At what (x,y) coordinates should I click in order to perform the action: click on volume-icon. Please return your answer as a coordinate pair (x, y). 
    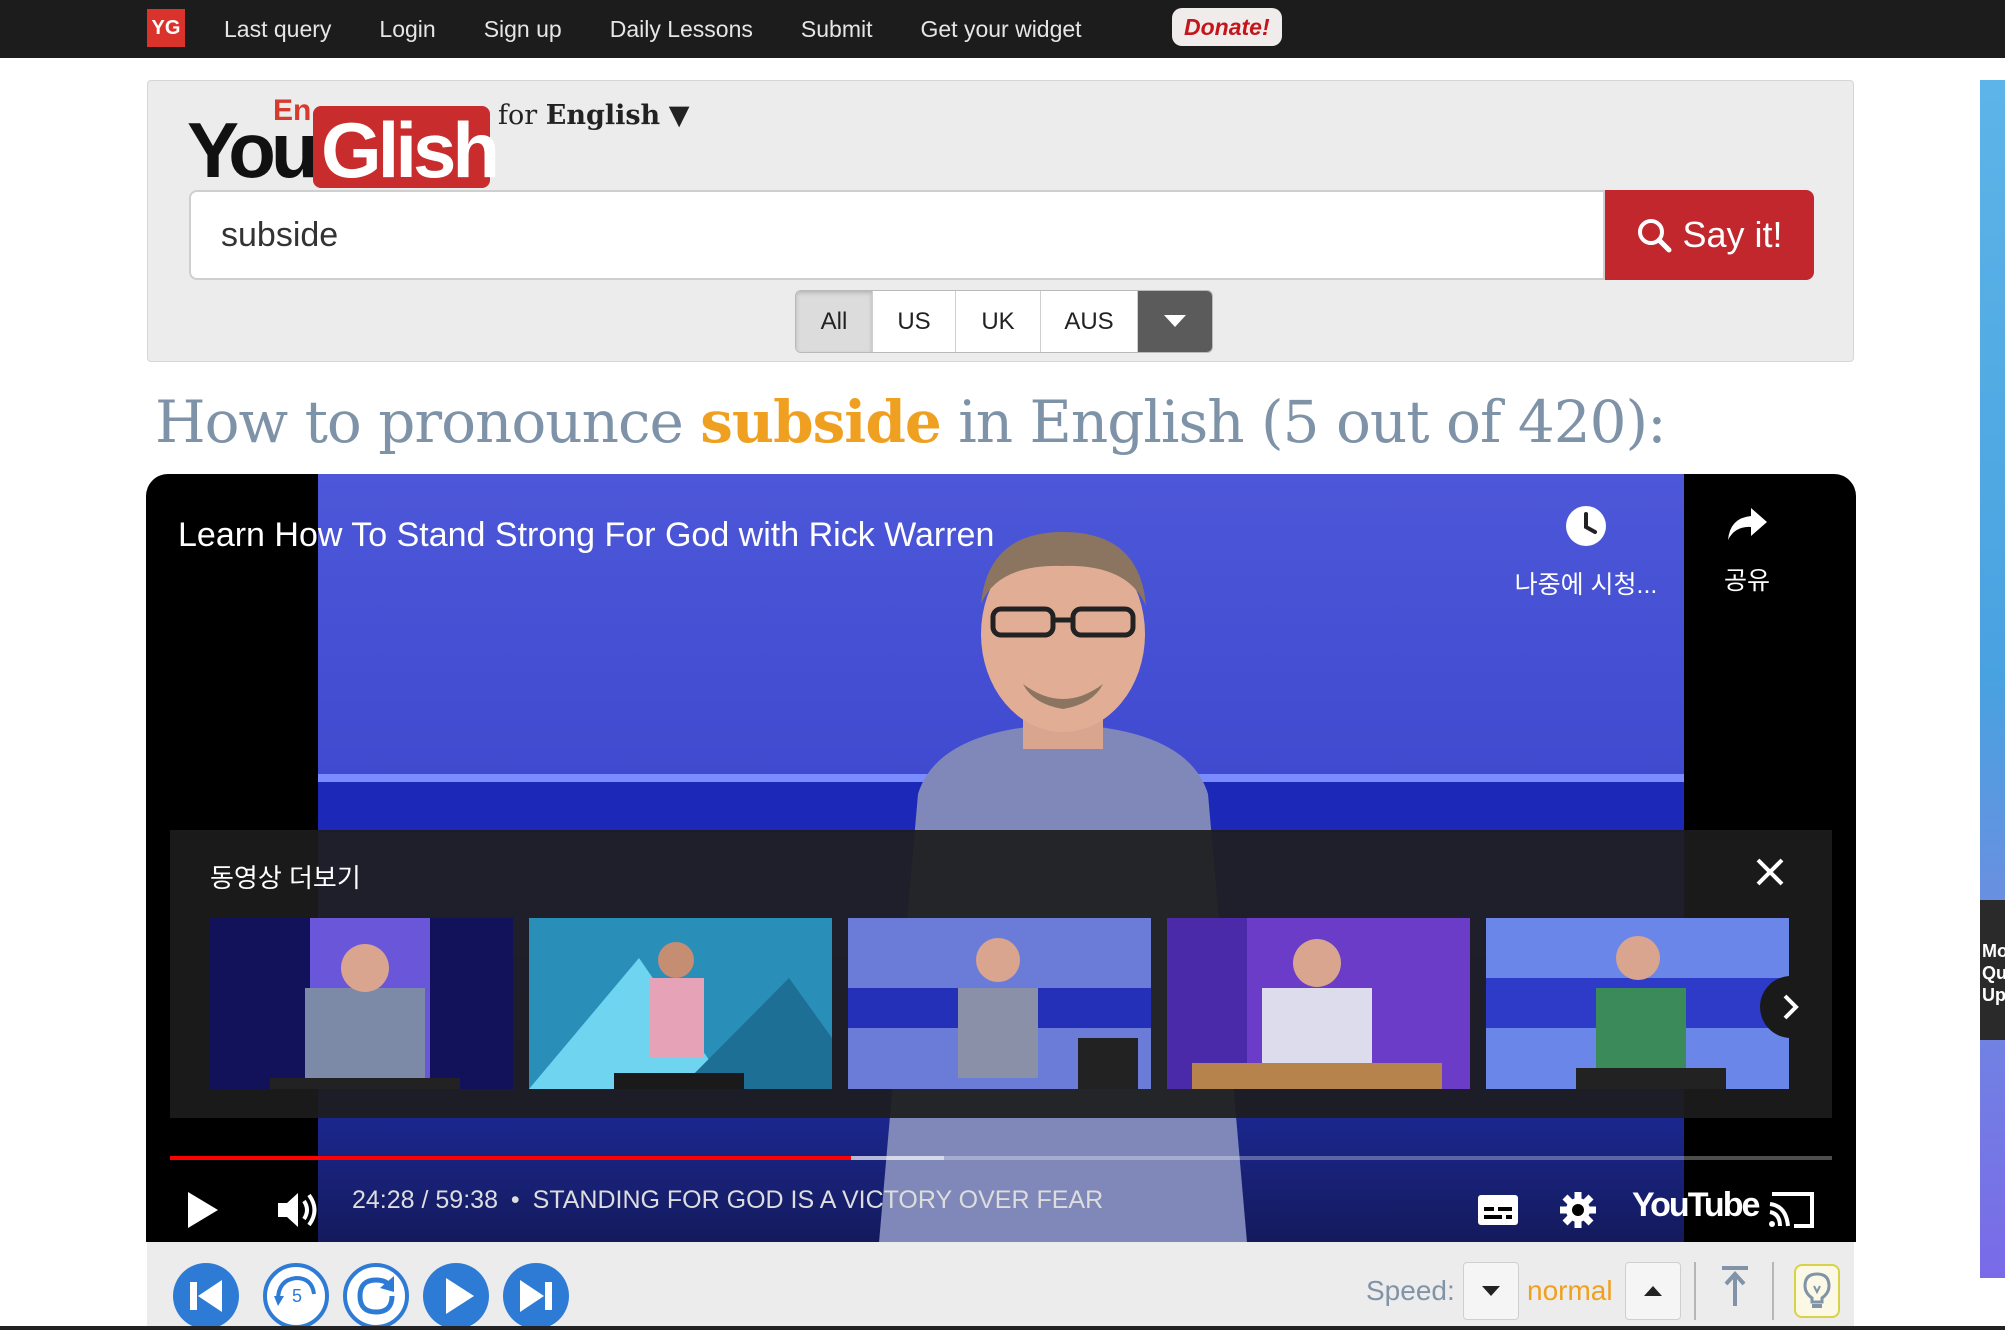
    Looking at the image, I should click on (297, 1210).